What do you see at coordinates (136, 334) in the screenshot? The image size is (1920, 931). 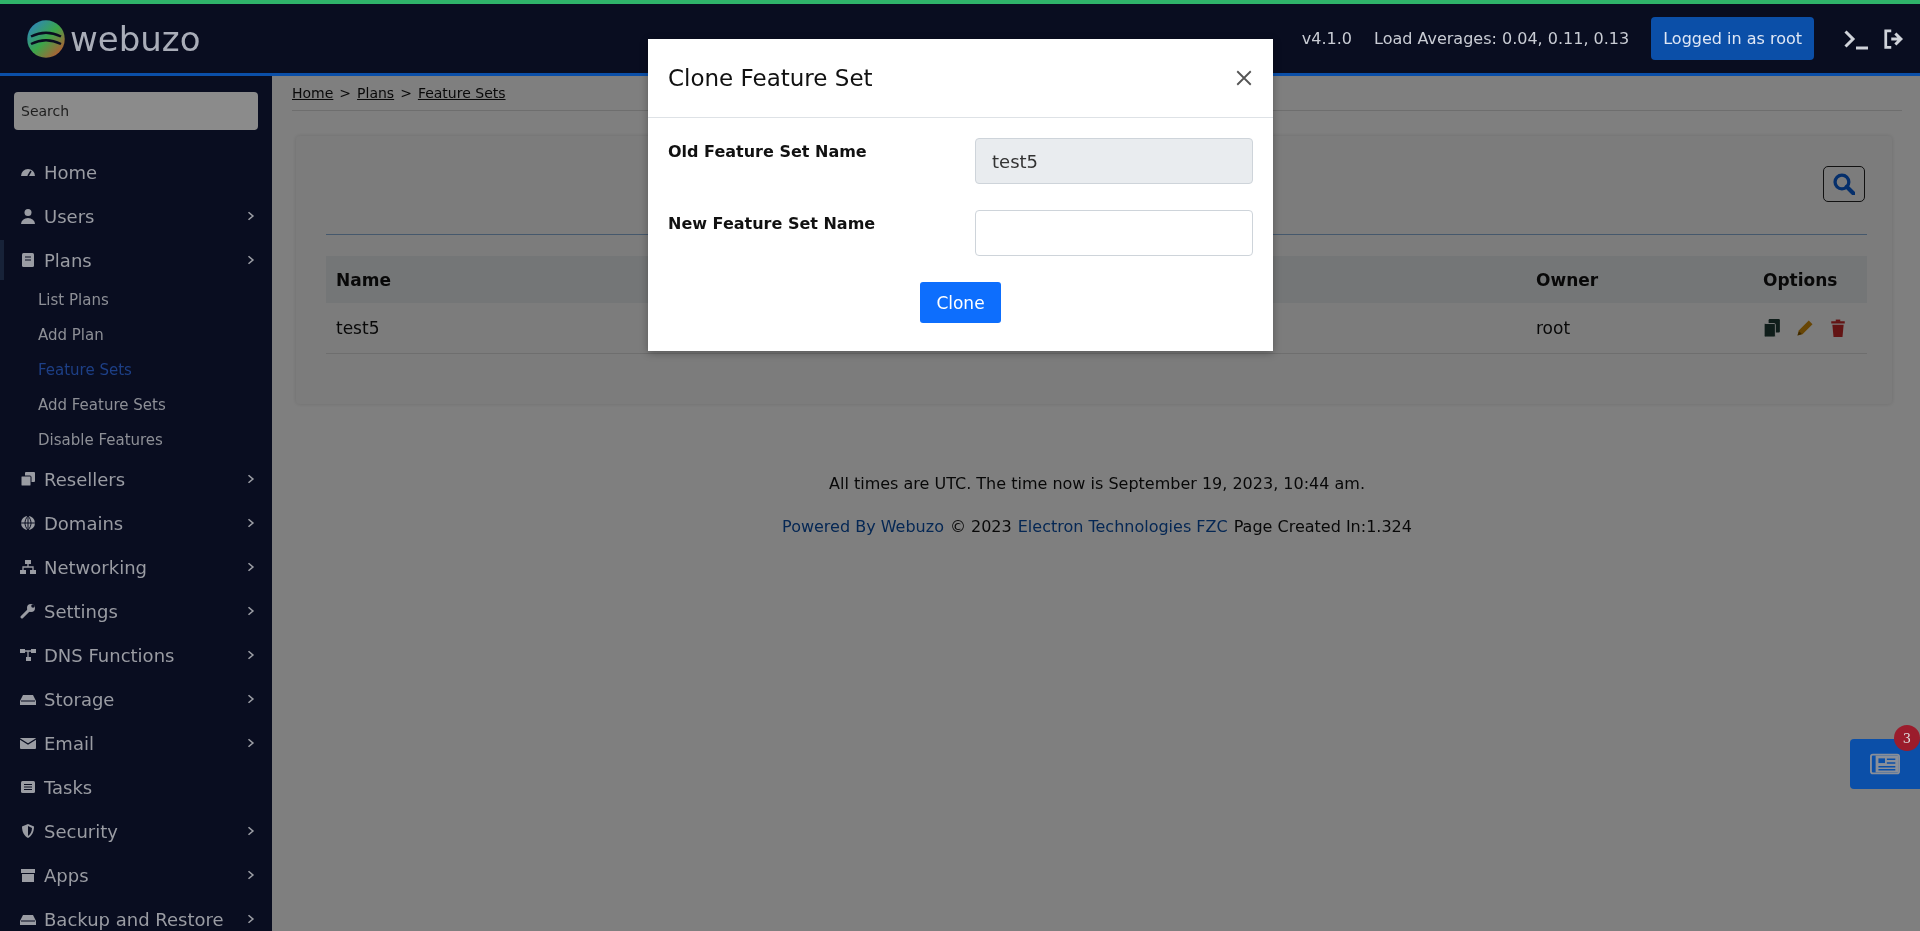 I see `submenu-item: Add Plan` at bounding box center [136, 334].